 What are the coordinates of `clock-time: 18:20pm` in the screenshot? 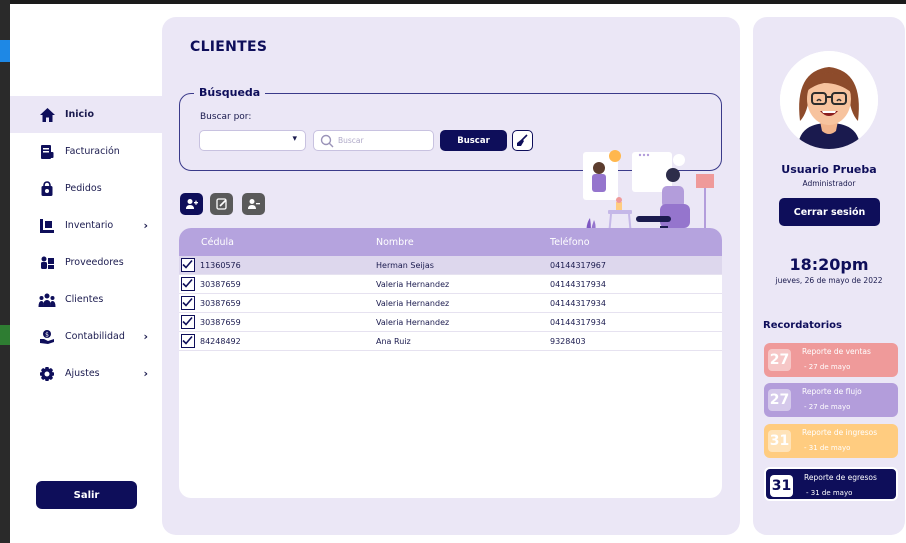 It's located at (829, 264).